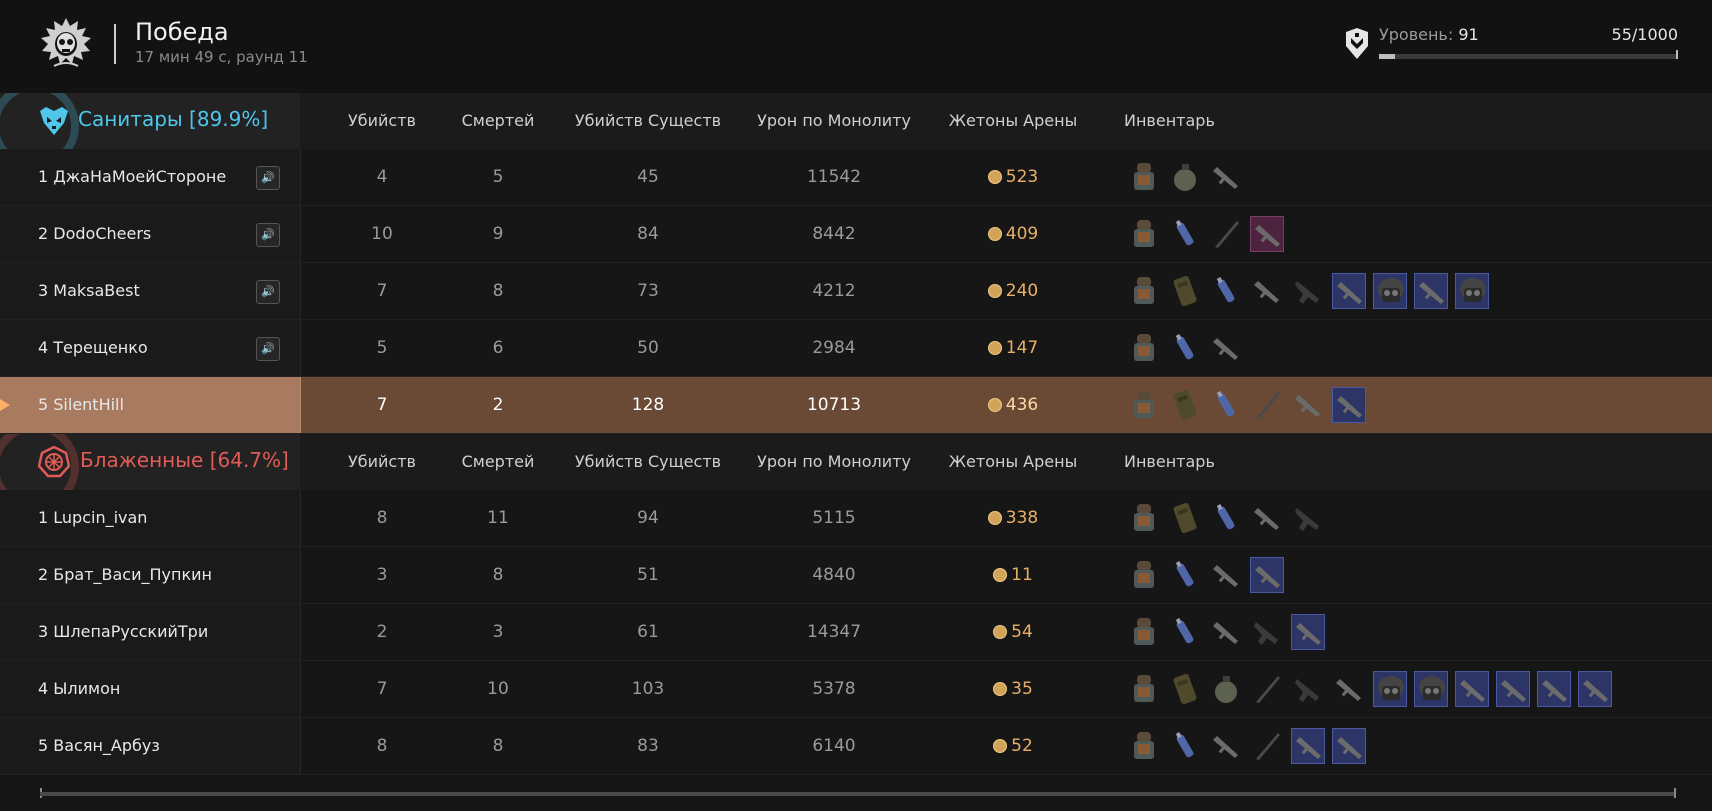  I want to click on creature-kills-cell: 50, so click(648, 348).